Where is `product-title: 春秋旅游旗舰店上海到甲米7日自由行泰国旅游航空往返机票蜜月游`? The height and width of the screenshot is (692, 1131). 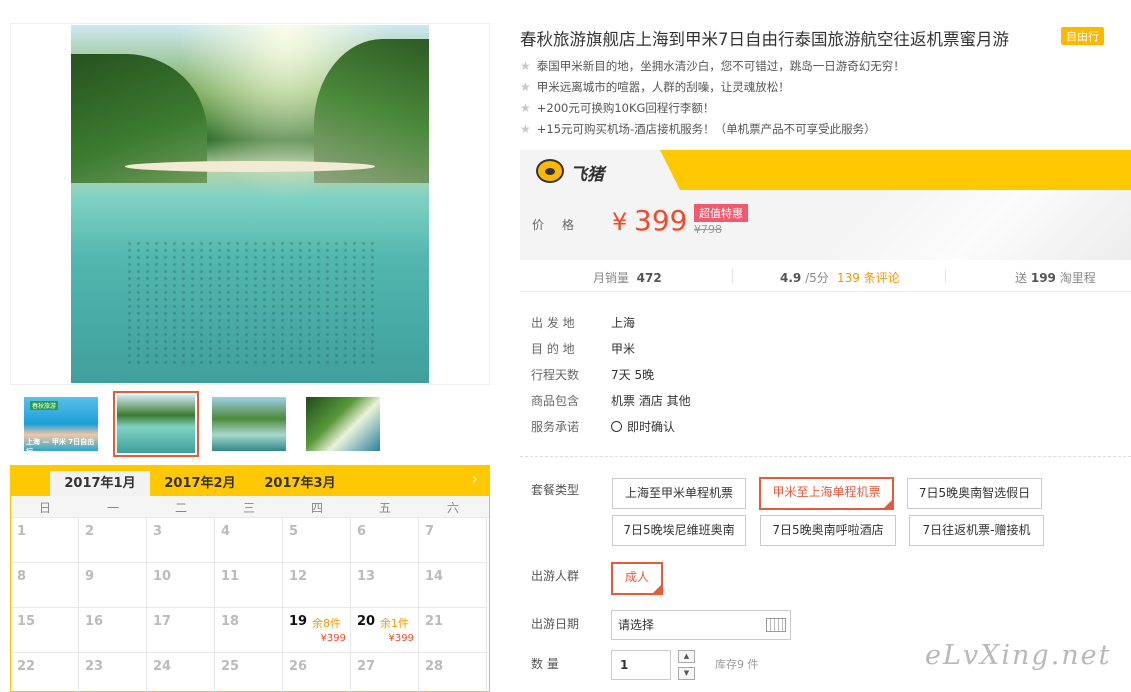
product-title: 春秋旅游旗舰店上海到甲米7日自由行泰国旅游航空往返机票蜜月游 is located at coordinates (764, 39).